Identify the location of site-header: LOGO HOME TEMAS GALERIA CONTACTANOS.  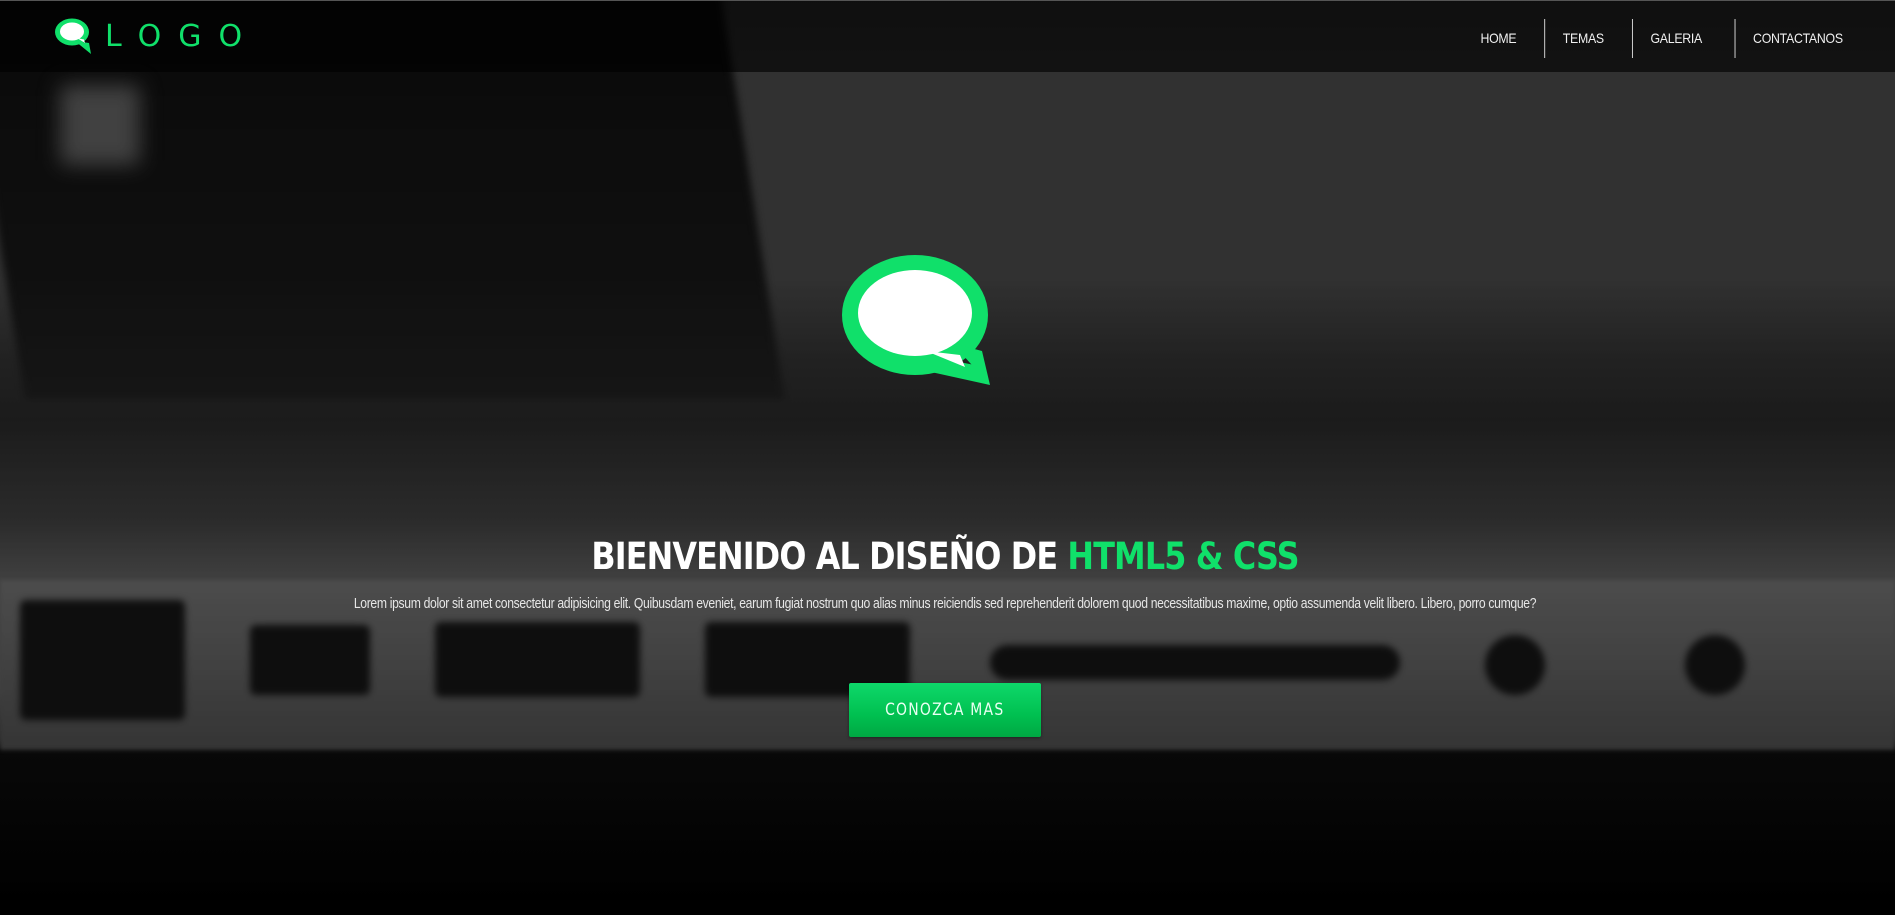
(947, 36).